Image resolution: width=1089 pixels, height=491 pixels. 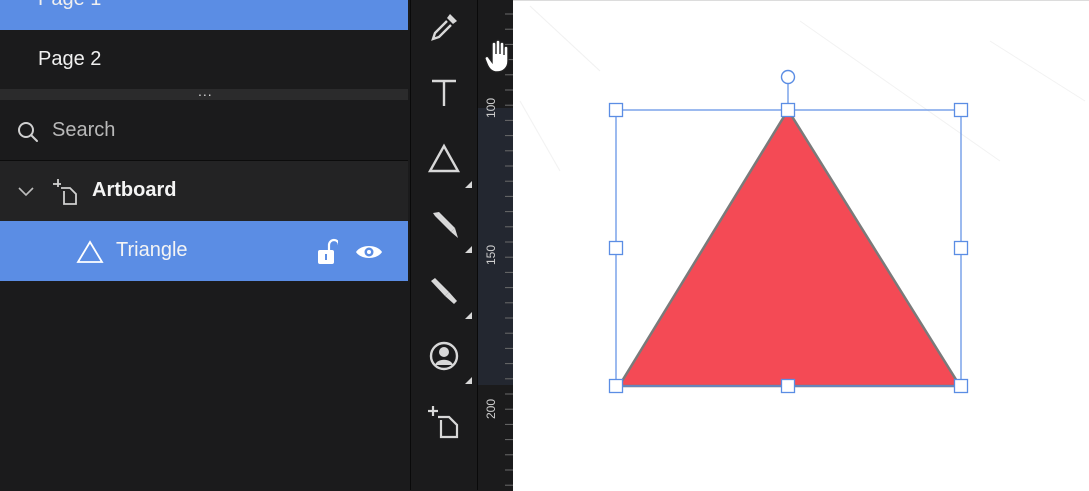 What do you see at coordinates (444, 93) in the screenshot?
I see `text-tool-icon` at bounding box center [444, 93].